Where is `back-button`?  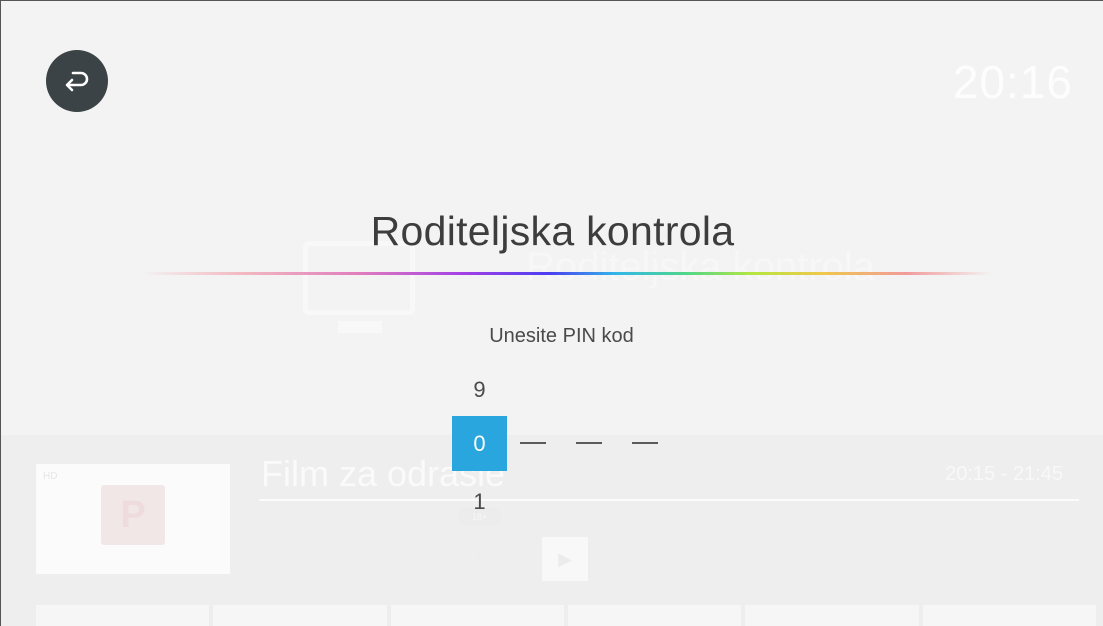
back-button is located at coordinates (77, 81).